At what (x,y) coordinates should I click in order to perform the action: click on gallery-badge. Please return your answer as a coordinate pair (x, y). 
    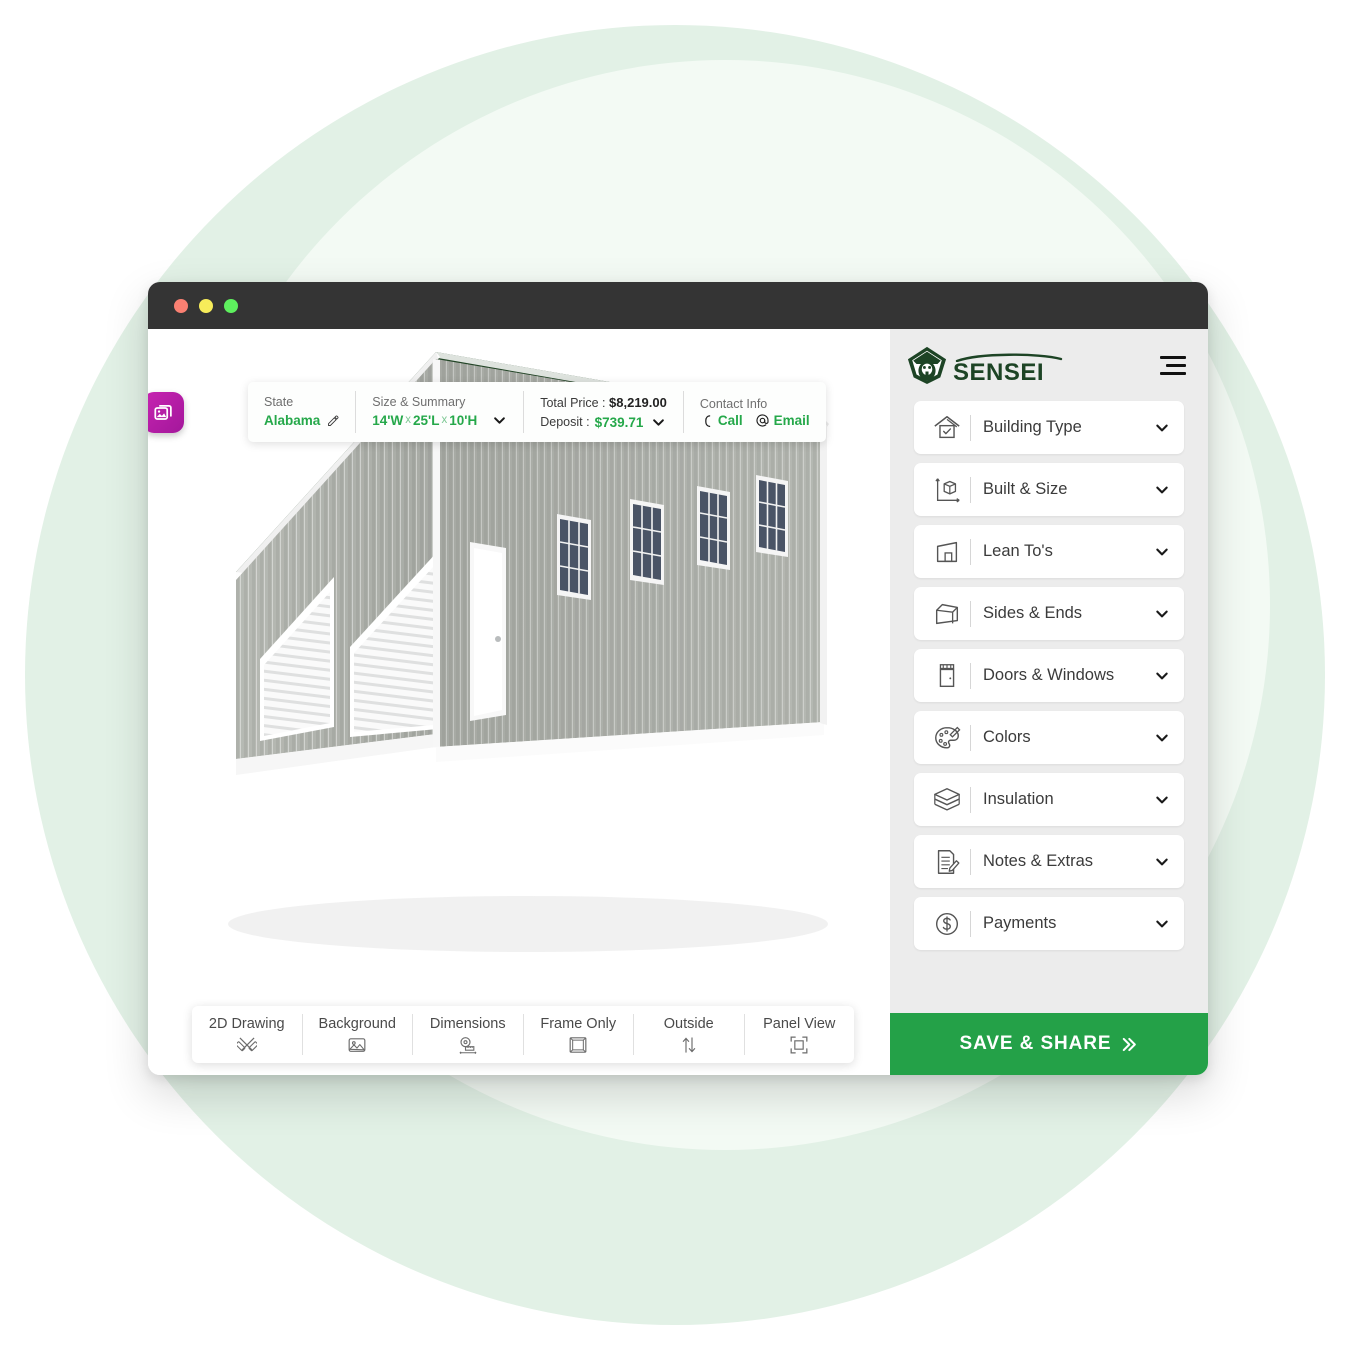
    Looking at the image, I should click on (166, 412).